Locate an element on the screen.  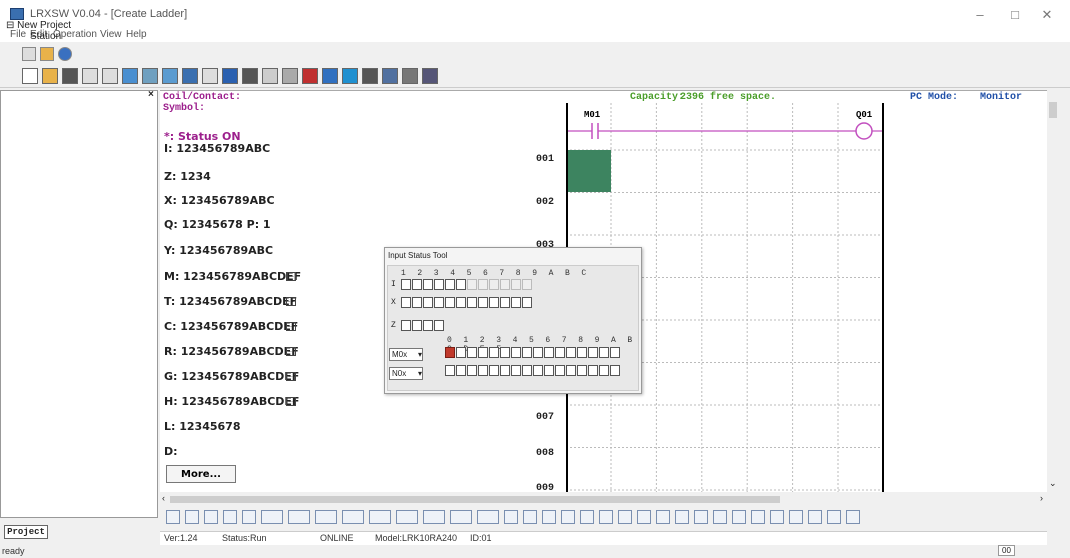
horizontal-scroll-thumb is located at coordinates (475, 499).